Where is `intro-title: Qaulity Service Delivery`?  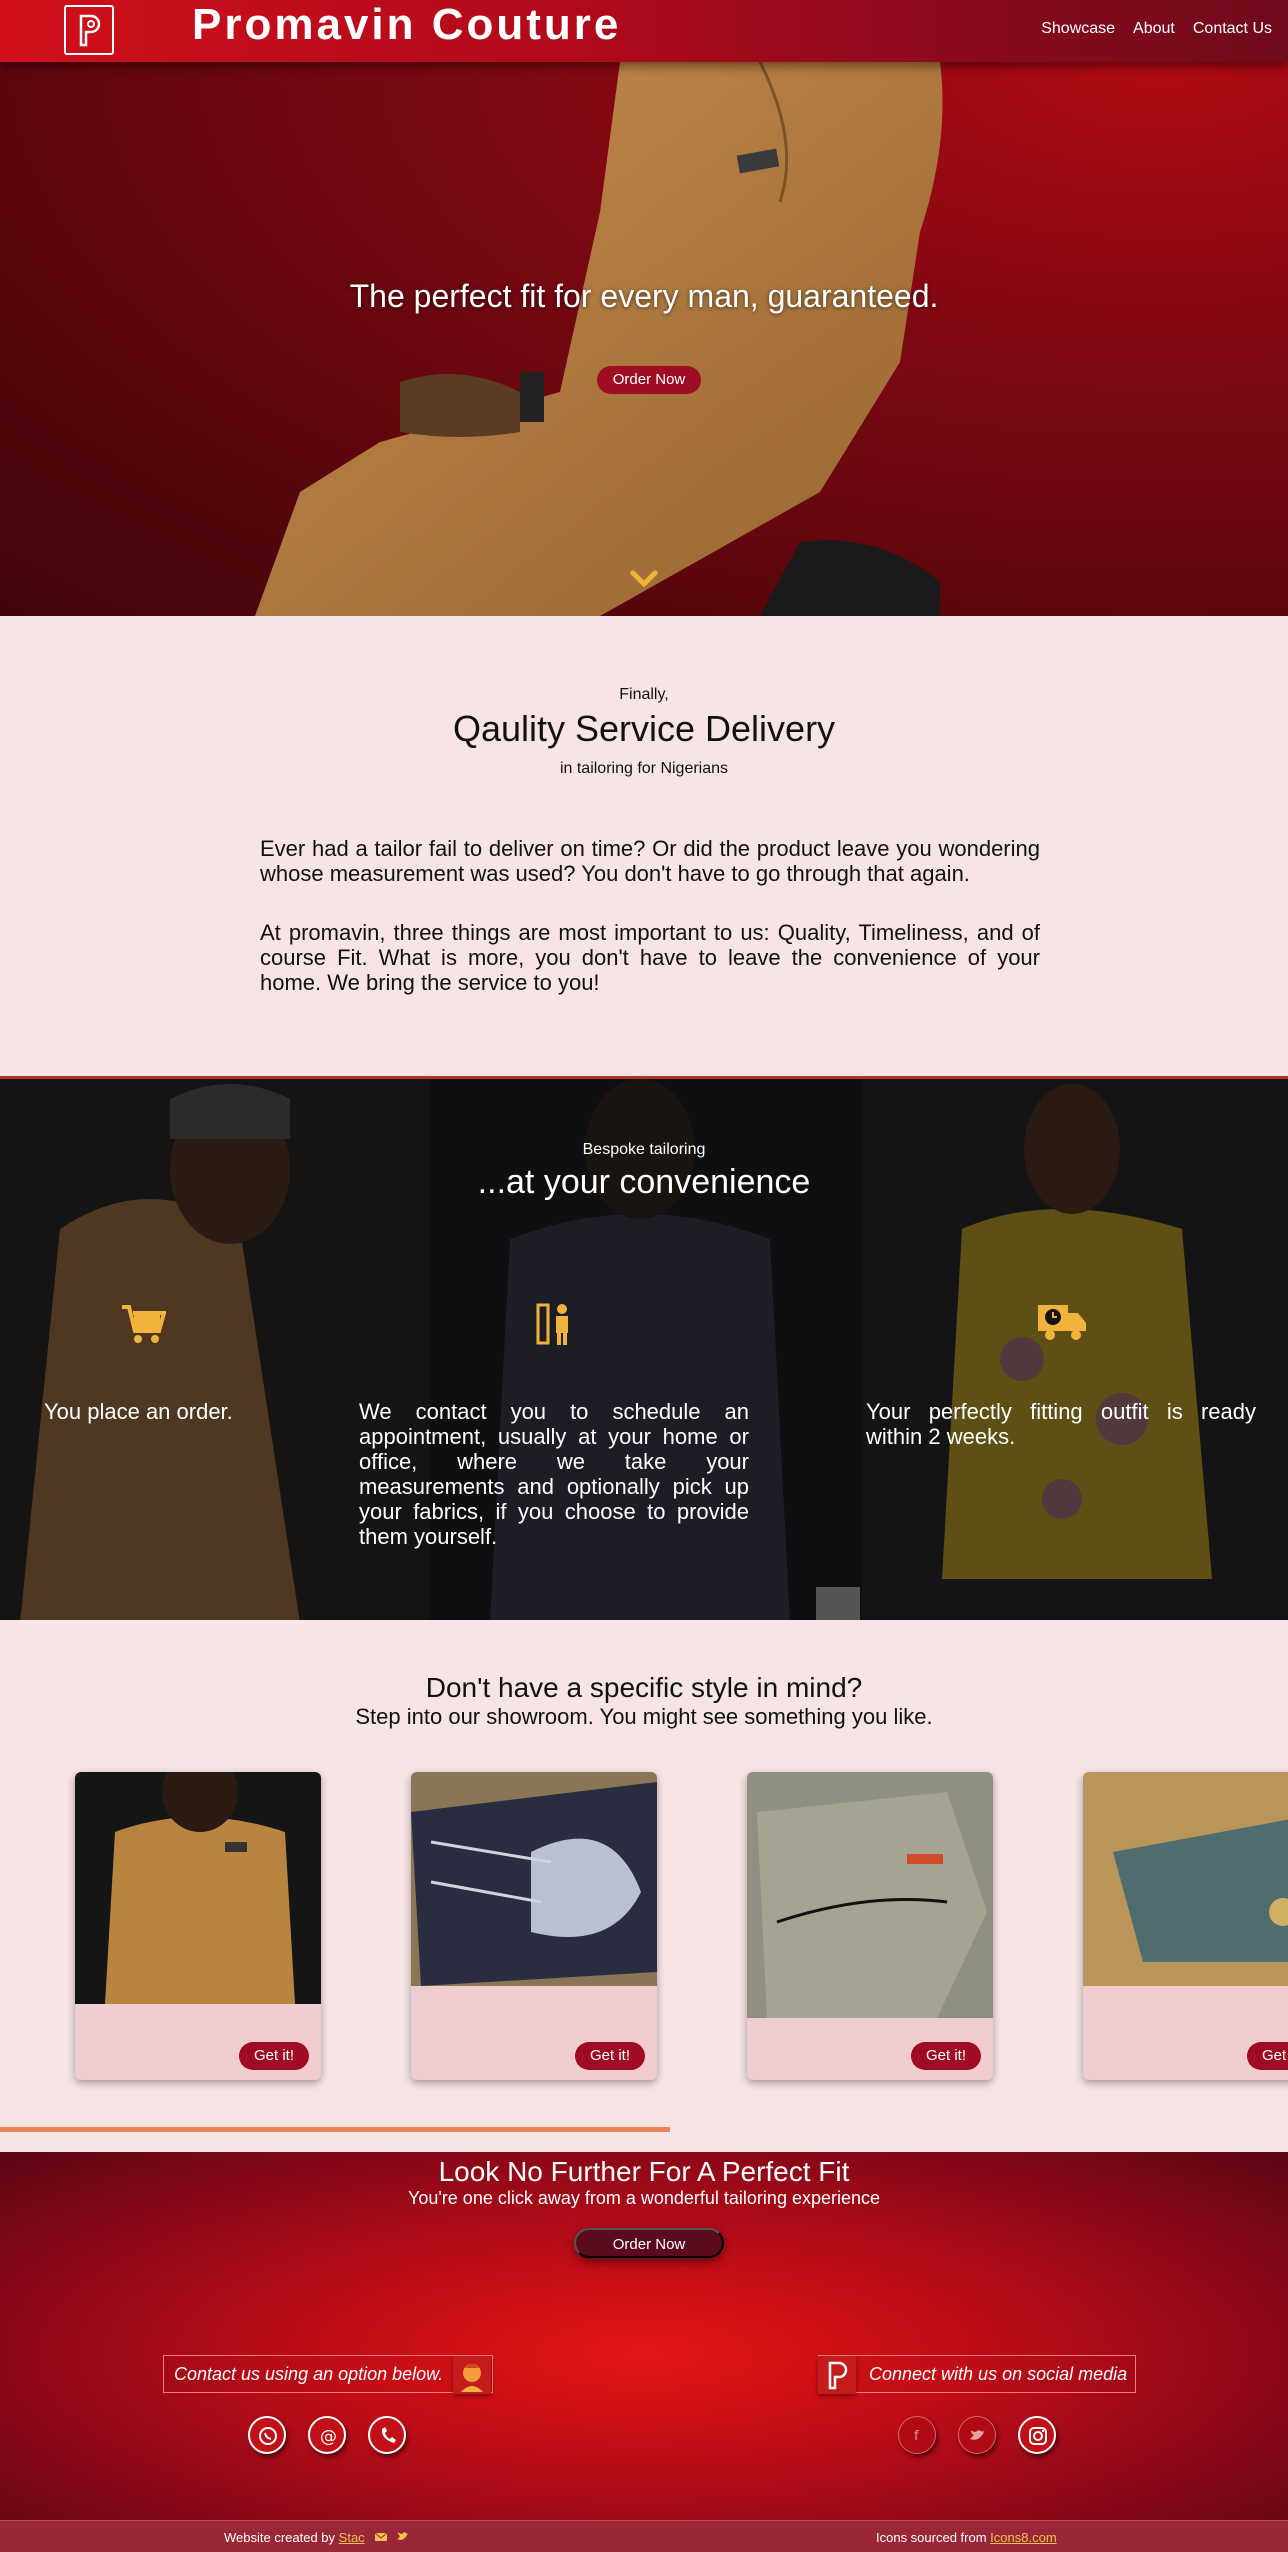 intro-title: Qaulity Service Delivery is located at coordinates (644, 728).